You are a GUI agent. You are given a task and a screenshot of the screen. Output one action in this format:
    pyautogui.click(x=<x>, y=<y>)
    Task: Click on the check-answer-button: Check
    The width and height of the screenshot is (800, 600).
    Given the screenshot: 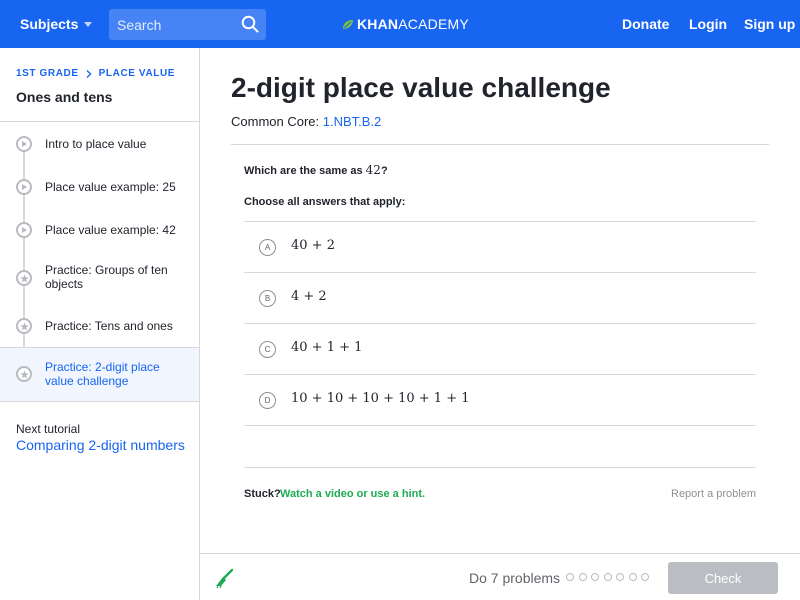 What is the action you would take?
    pyautogui.click(x=723, y=578)
    